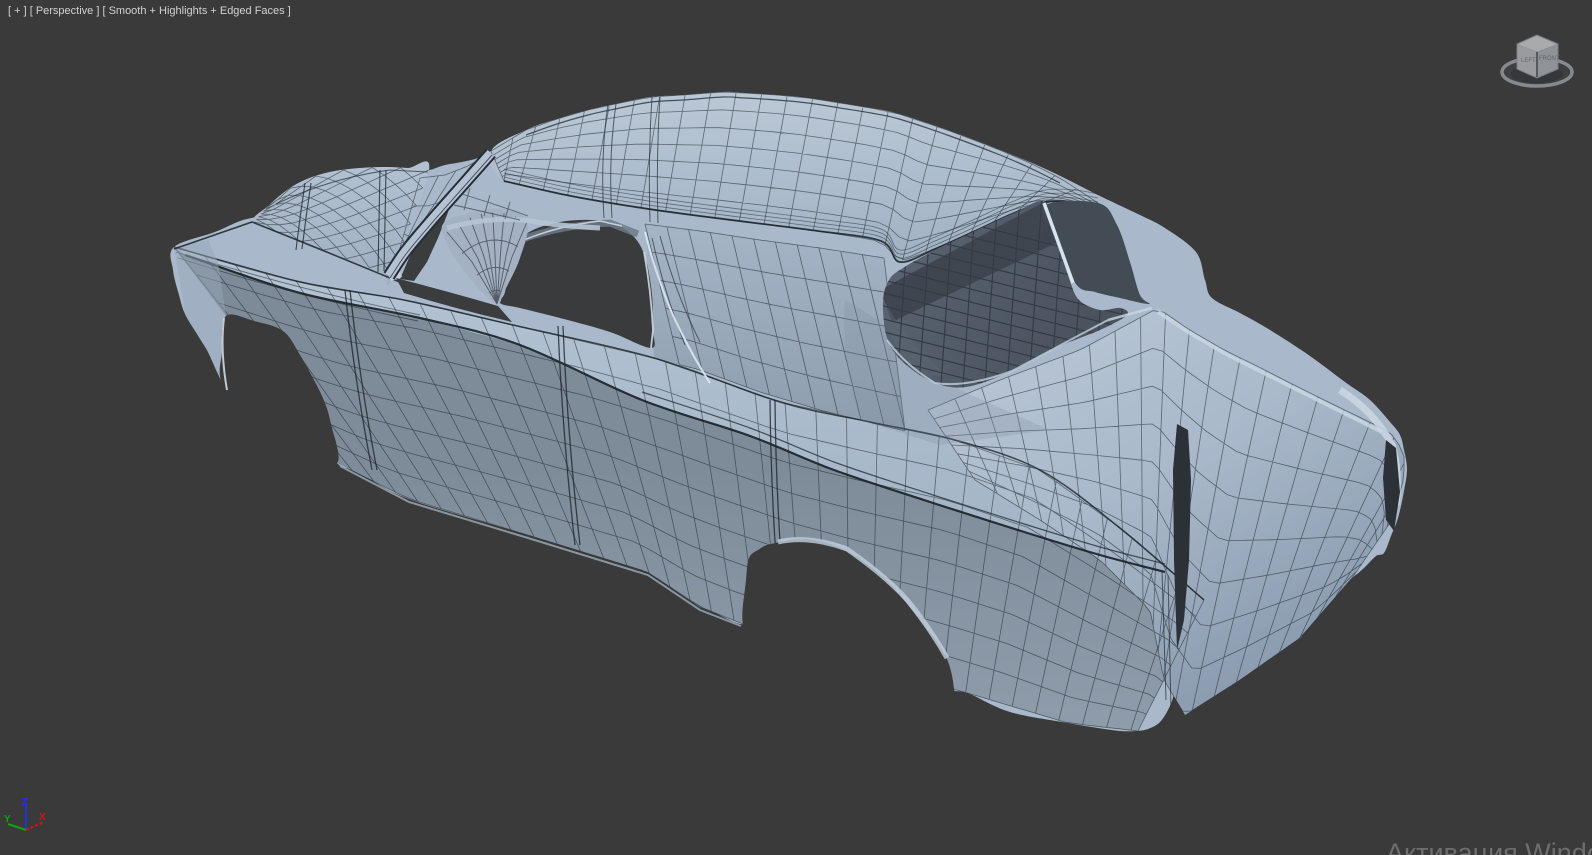 This screenshot has width=1592, height=855. What do you see at coordinates (25, 802) in the screenshot?
I see `svg-text: Z` at bounding box center [25, 802].